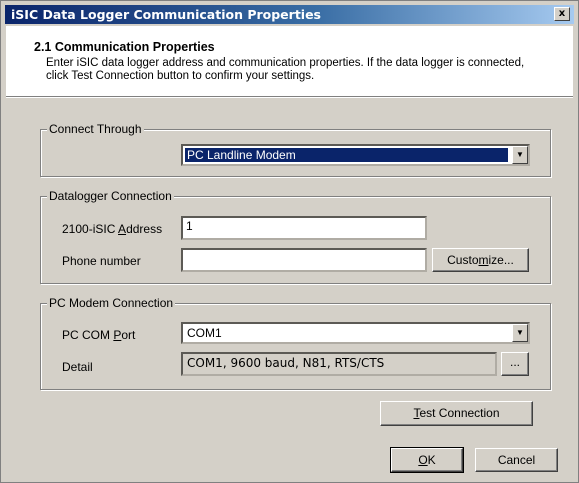 Image resolution: width=579 pixels, height=483 pixels. What do you see at coordinates (562, 14) in the screenshot?
I see `close-button: x` at bounding box center [562, 14].